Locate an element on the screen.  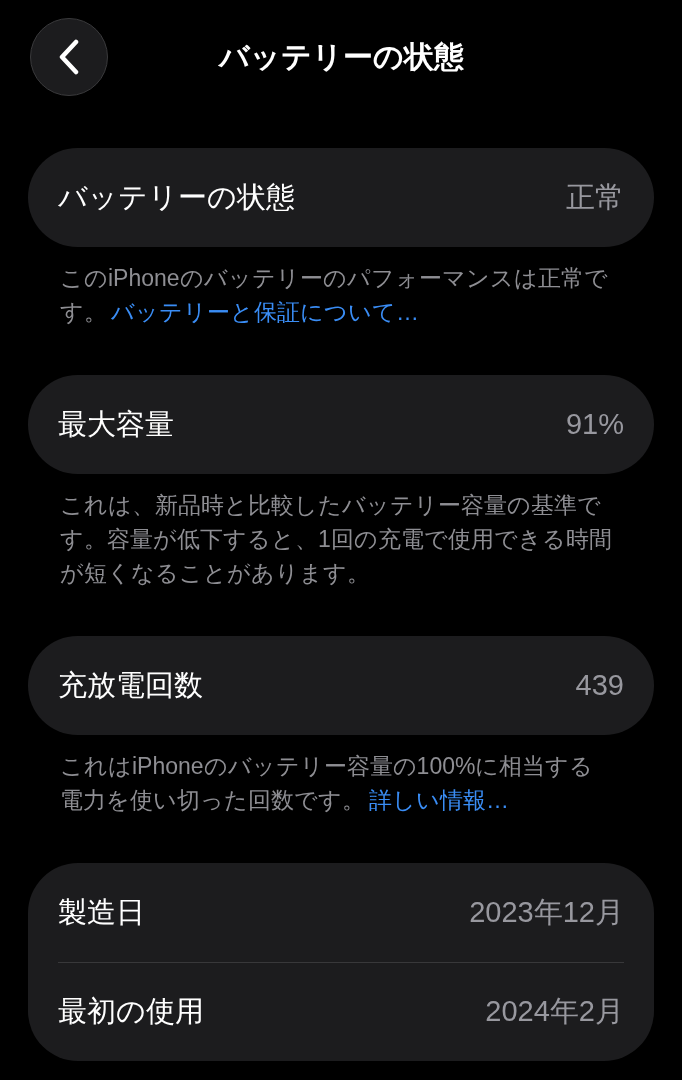
row-label: 最初の使用 is located at coordinates (131, 1012).